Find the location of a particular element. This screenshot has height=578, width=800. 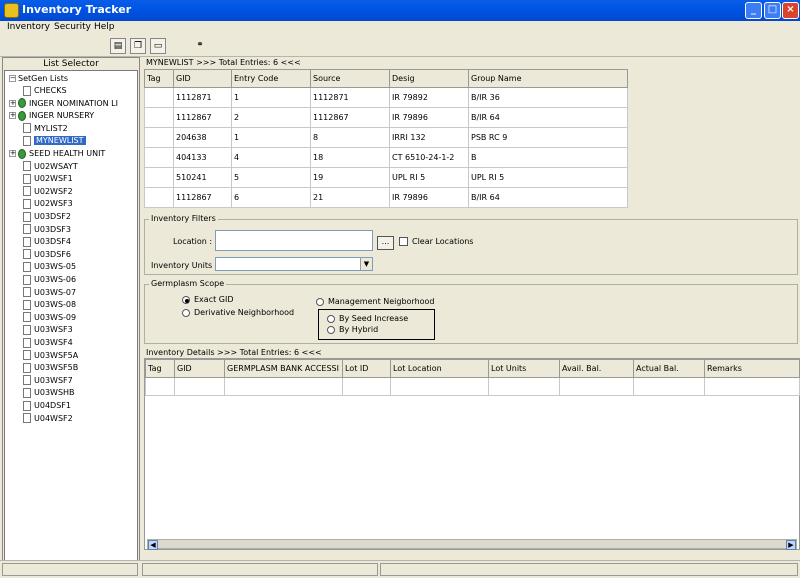

open-icon: ▭ is located at coordinates (158, 46).